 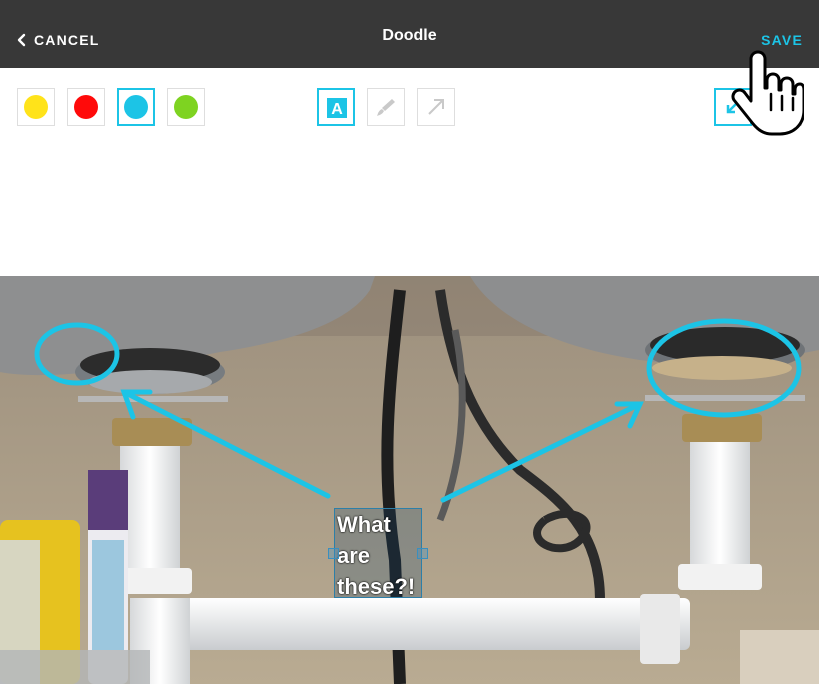 I want to click on page-title: Doodle, so click(x=409, y=35).